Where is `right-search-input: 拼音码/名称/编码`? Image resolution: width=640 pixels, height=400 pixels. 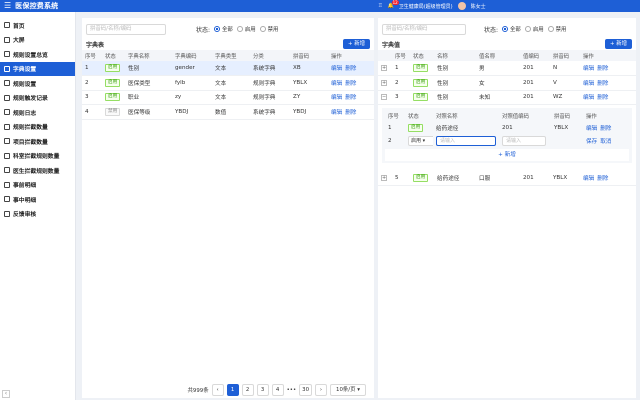 right-search-input: 拼音码/名称/编码 is located at coordinates (424, 29).